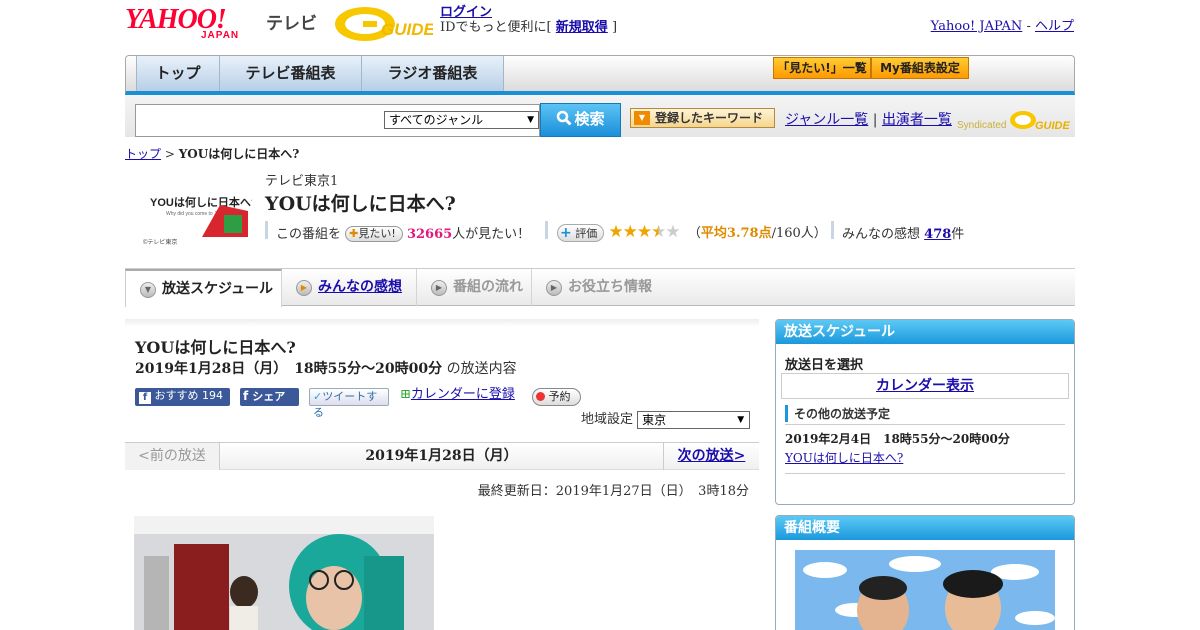 Image resolution: width=1200 pixels, height=630 pixels. I want to click on hyoka-button: + 評価, so click(581, 233).